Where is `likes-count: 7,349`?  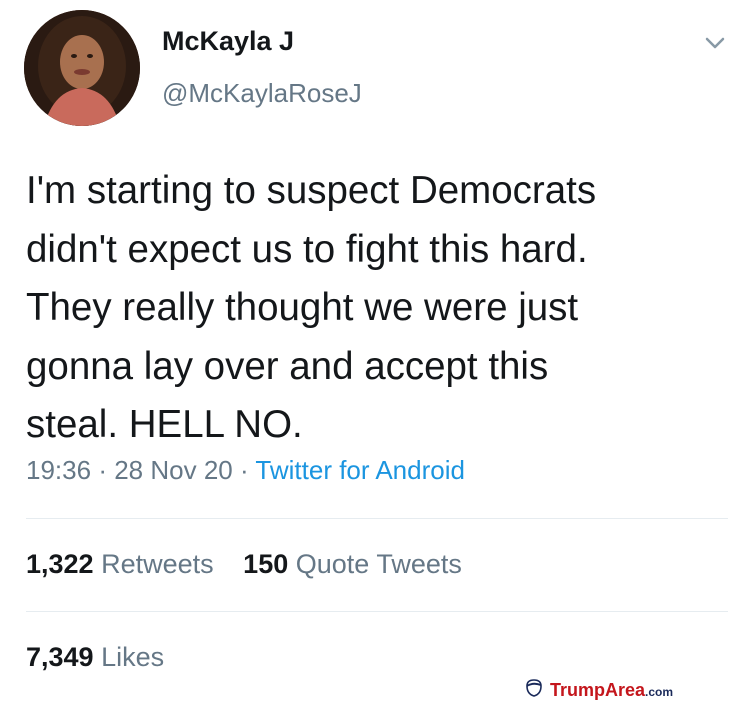 likes-count: 7,349 is located at coordinates (60, 657).